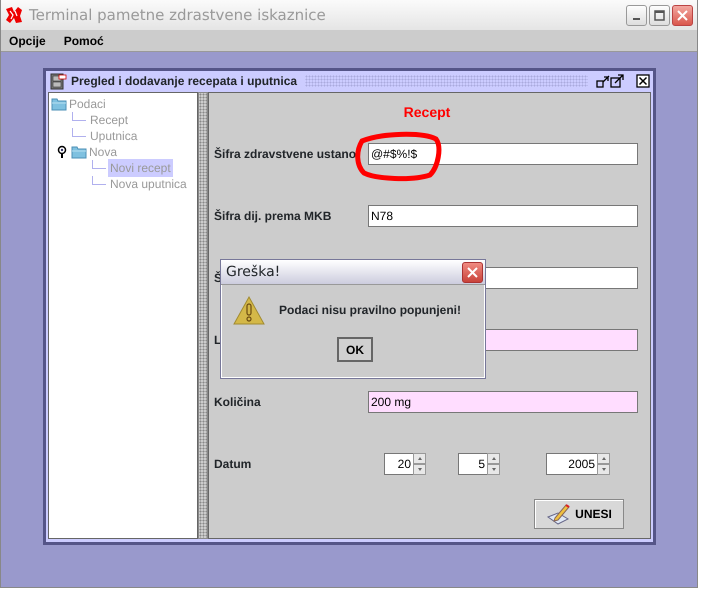  What do you see at coordinates (84, 41) in the screenshot?
I see `menu-item: Pomoć` at bounding box center [84, 41].